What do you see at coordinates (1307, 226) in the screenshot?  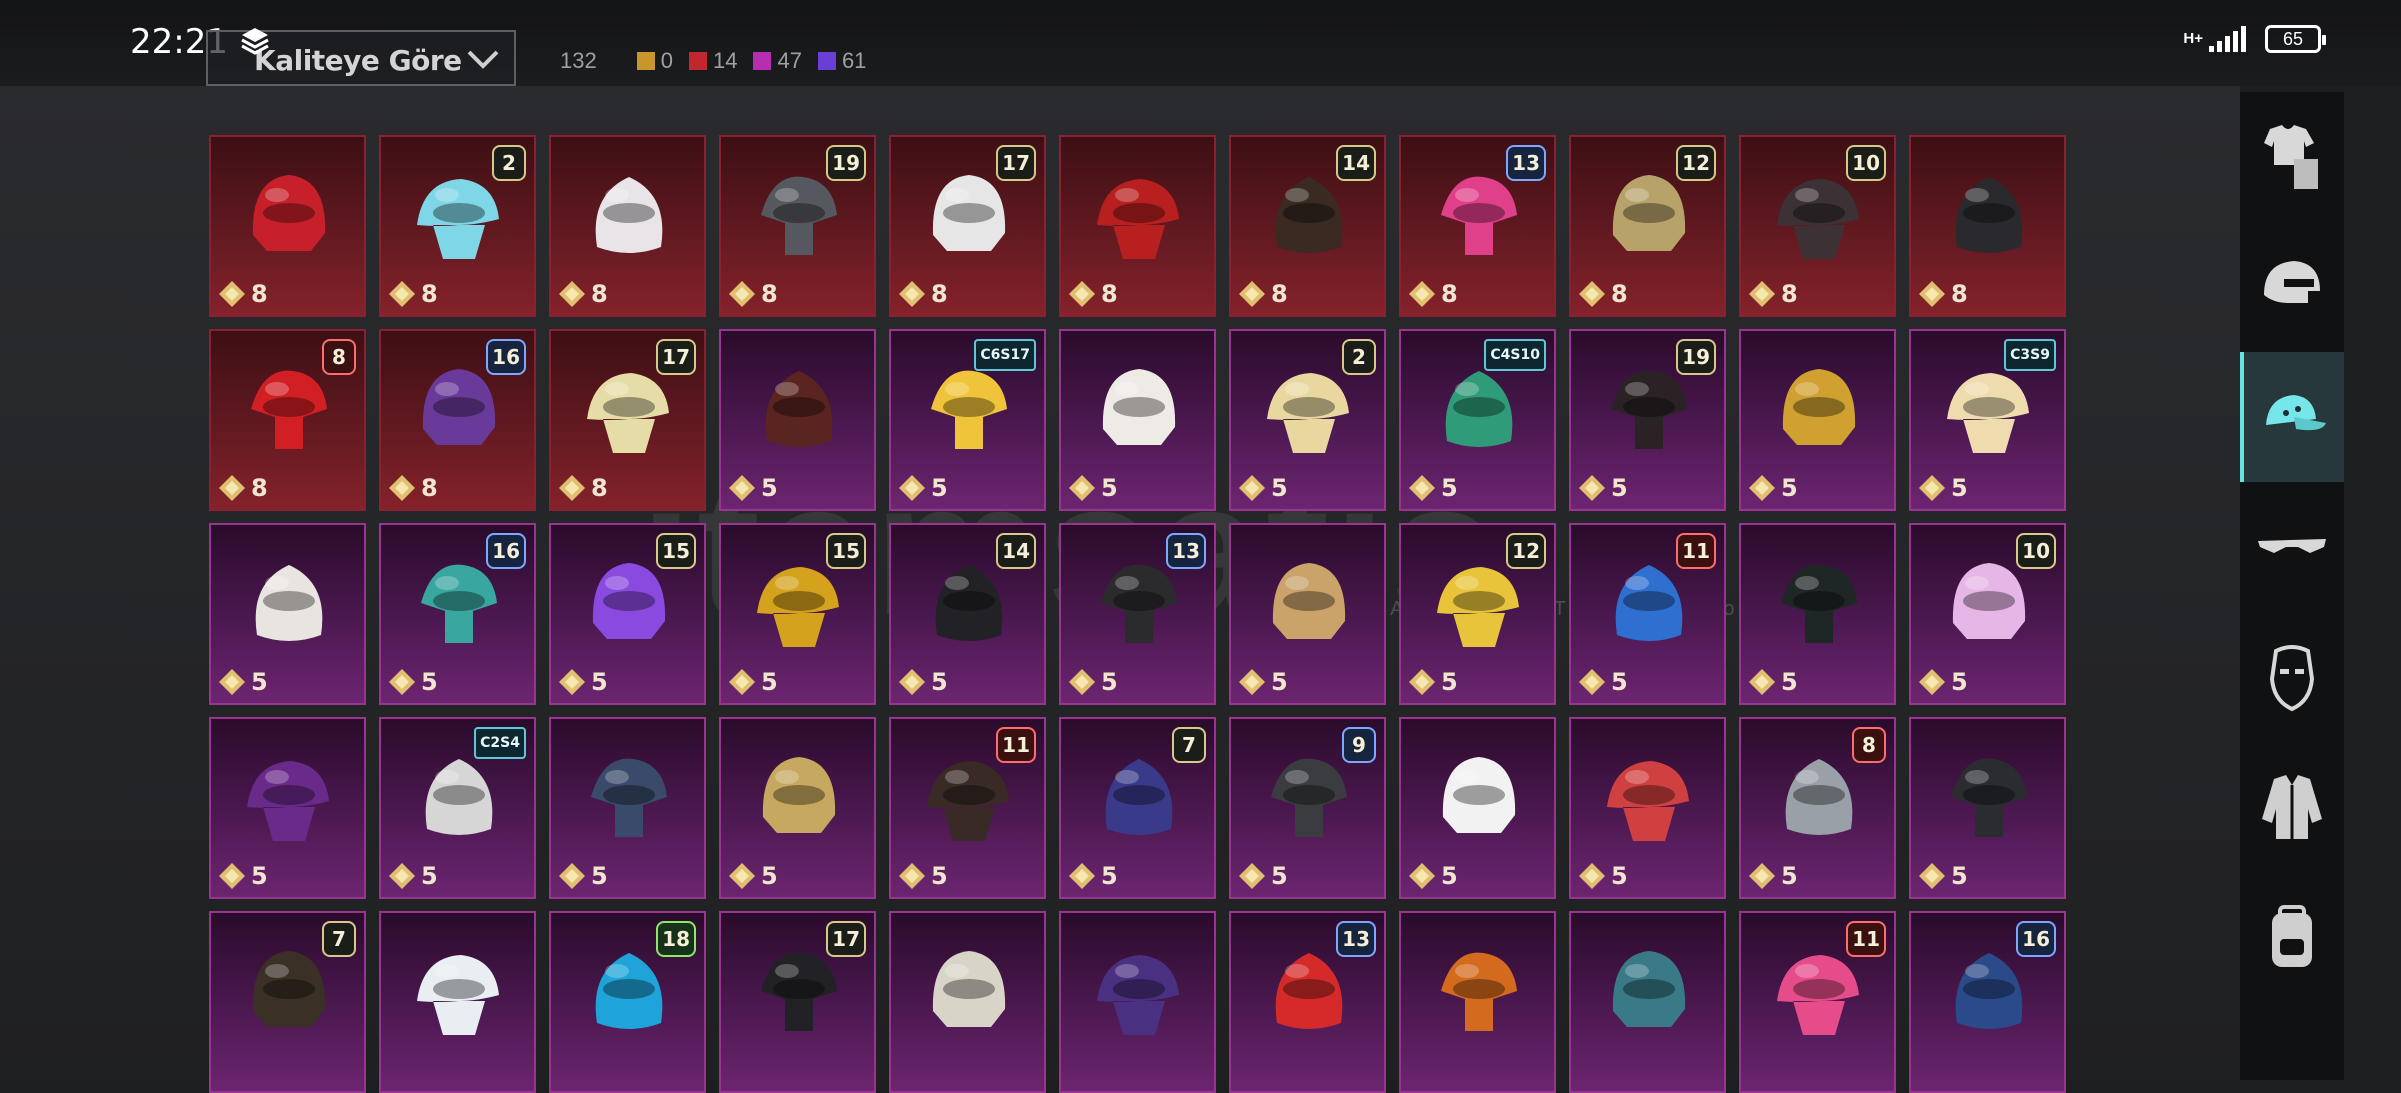 I see `item-card: 14 8` at bounding box center [1307, 226].